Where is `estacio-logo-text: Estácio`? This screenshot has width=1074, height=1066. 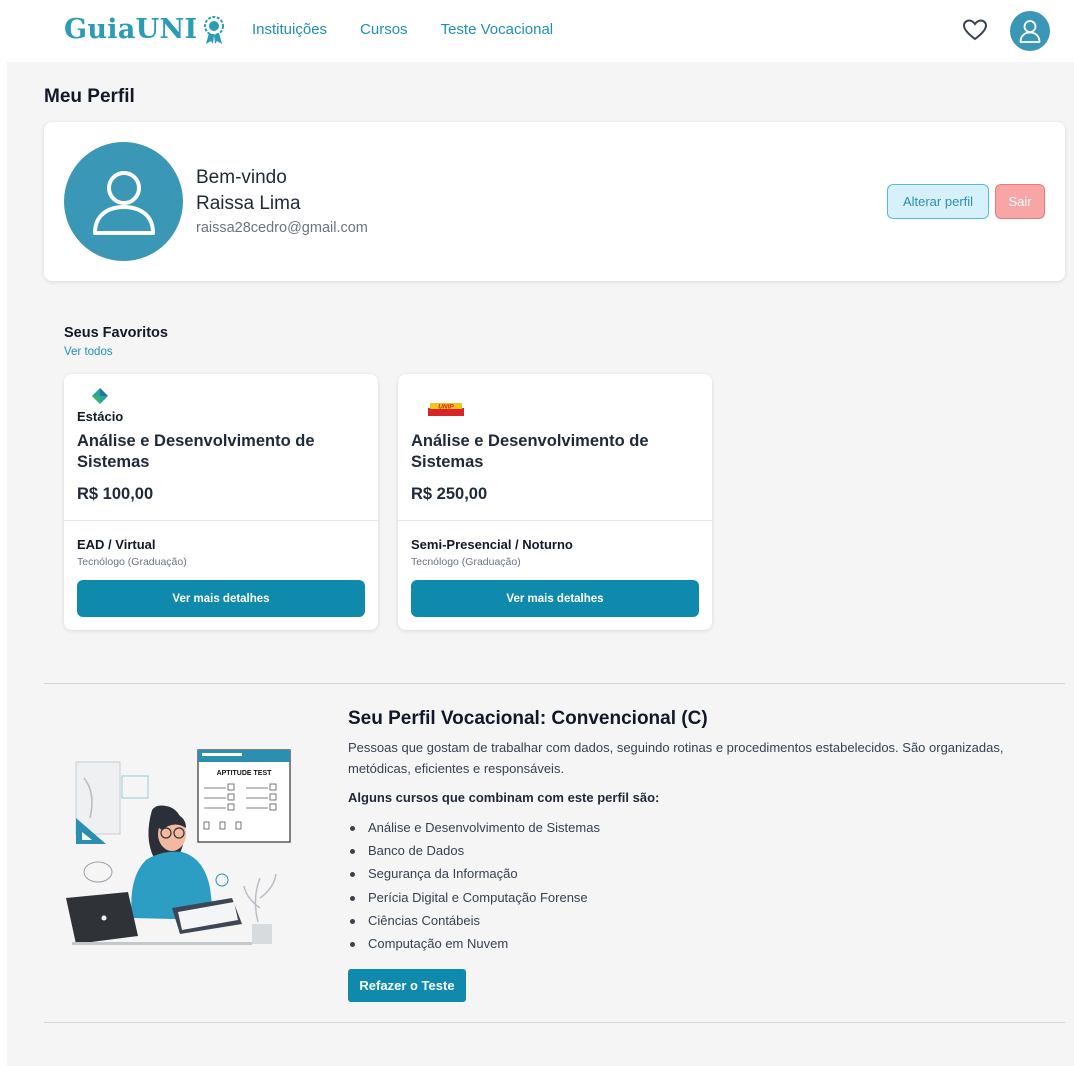 estacio-logo-text: Estácio is located at coordinates (100, 416).